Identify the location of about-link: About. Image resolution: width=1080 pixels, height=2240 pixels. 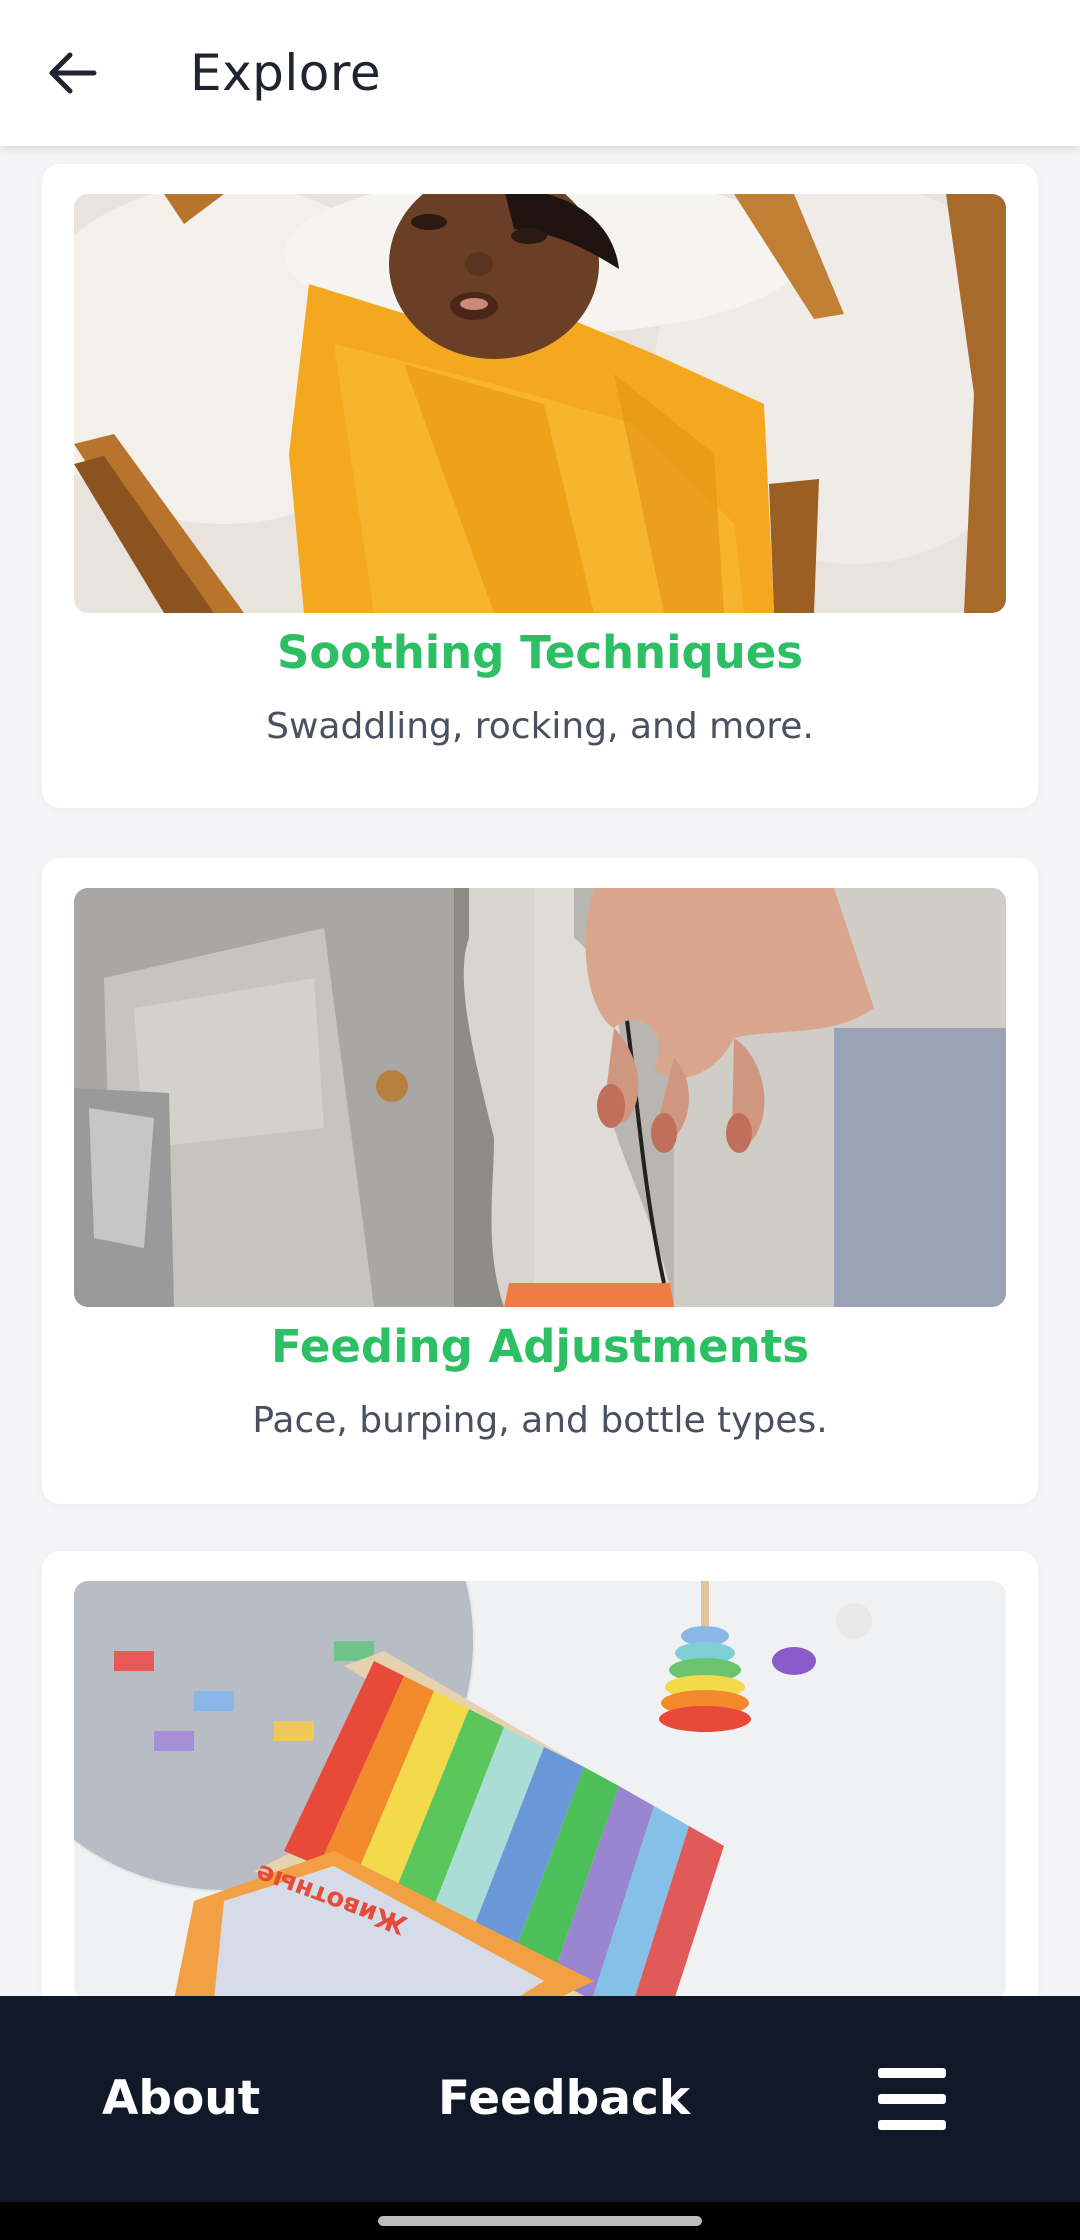
(181, 2099).